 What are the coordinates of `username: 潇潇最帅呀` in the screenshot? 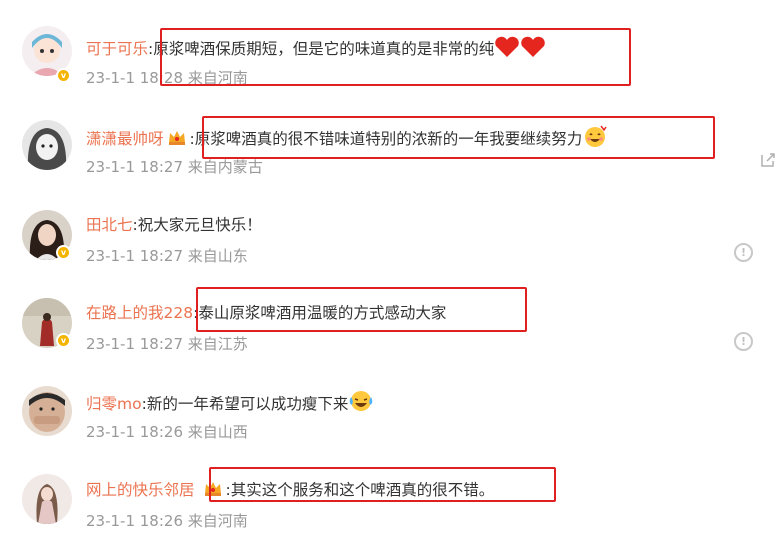 It's located at (125, 139).